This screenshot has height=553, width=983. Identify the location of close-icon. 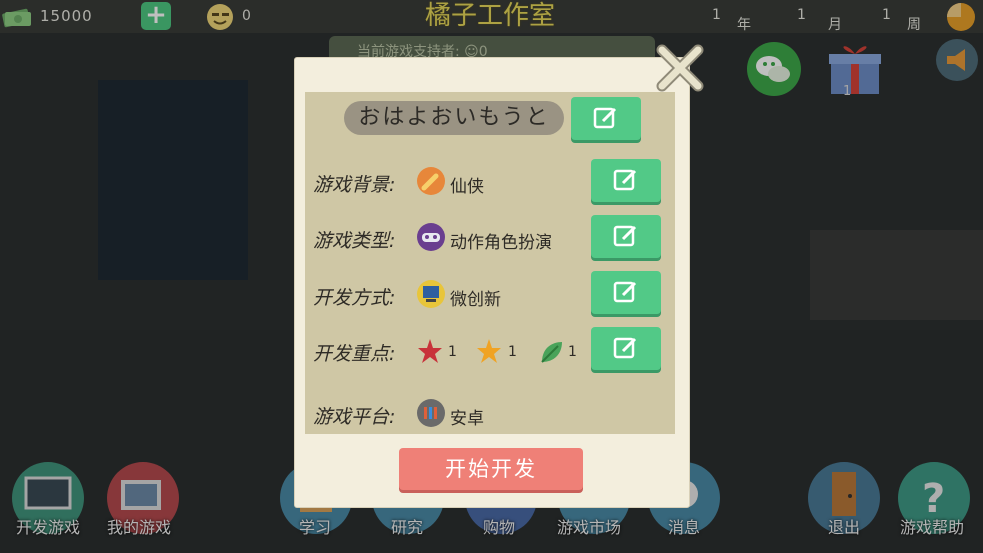
(680, 68).